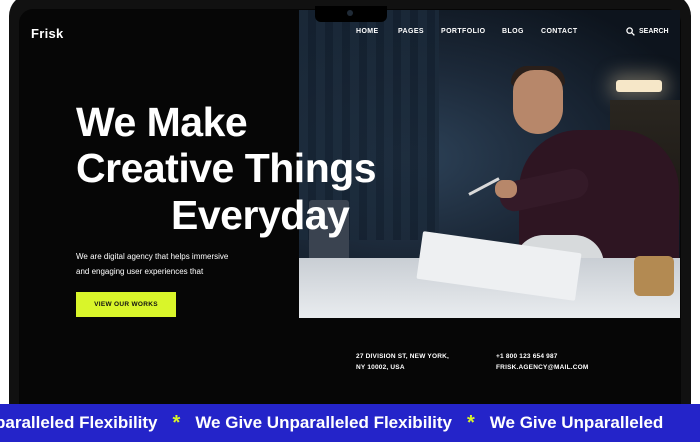  I want to click on nav-blog: BLOG, so click(513, 31).